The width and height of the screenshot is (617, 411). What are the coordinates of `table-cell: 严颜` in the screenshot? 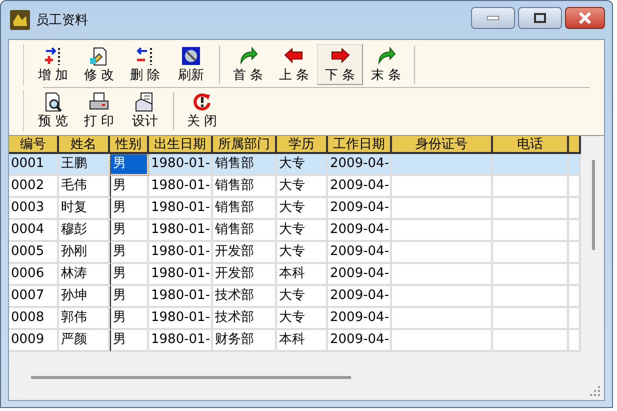 It's located at (84, 341).